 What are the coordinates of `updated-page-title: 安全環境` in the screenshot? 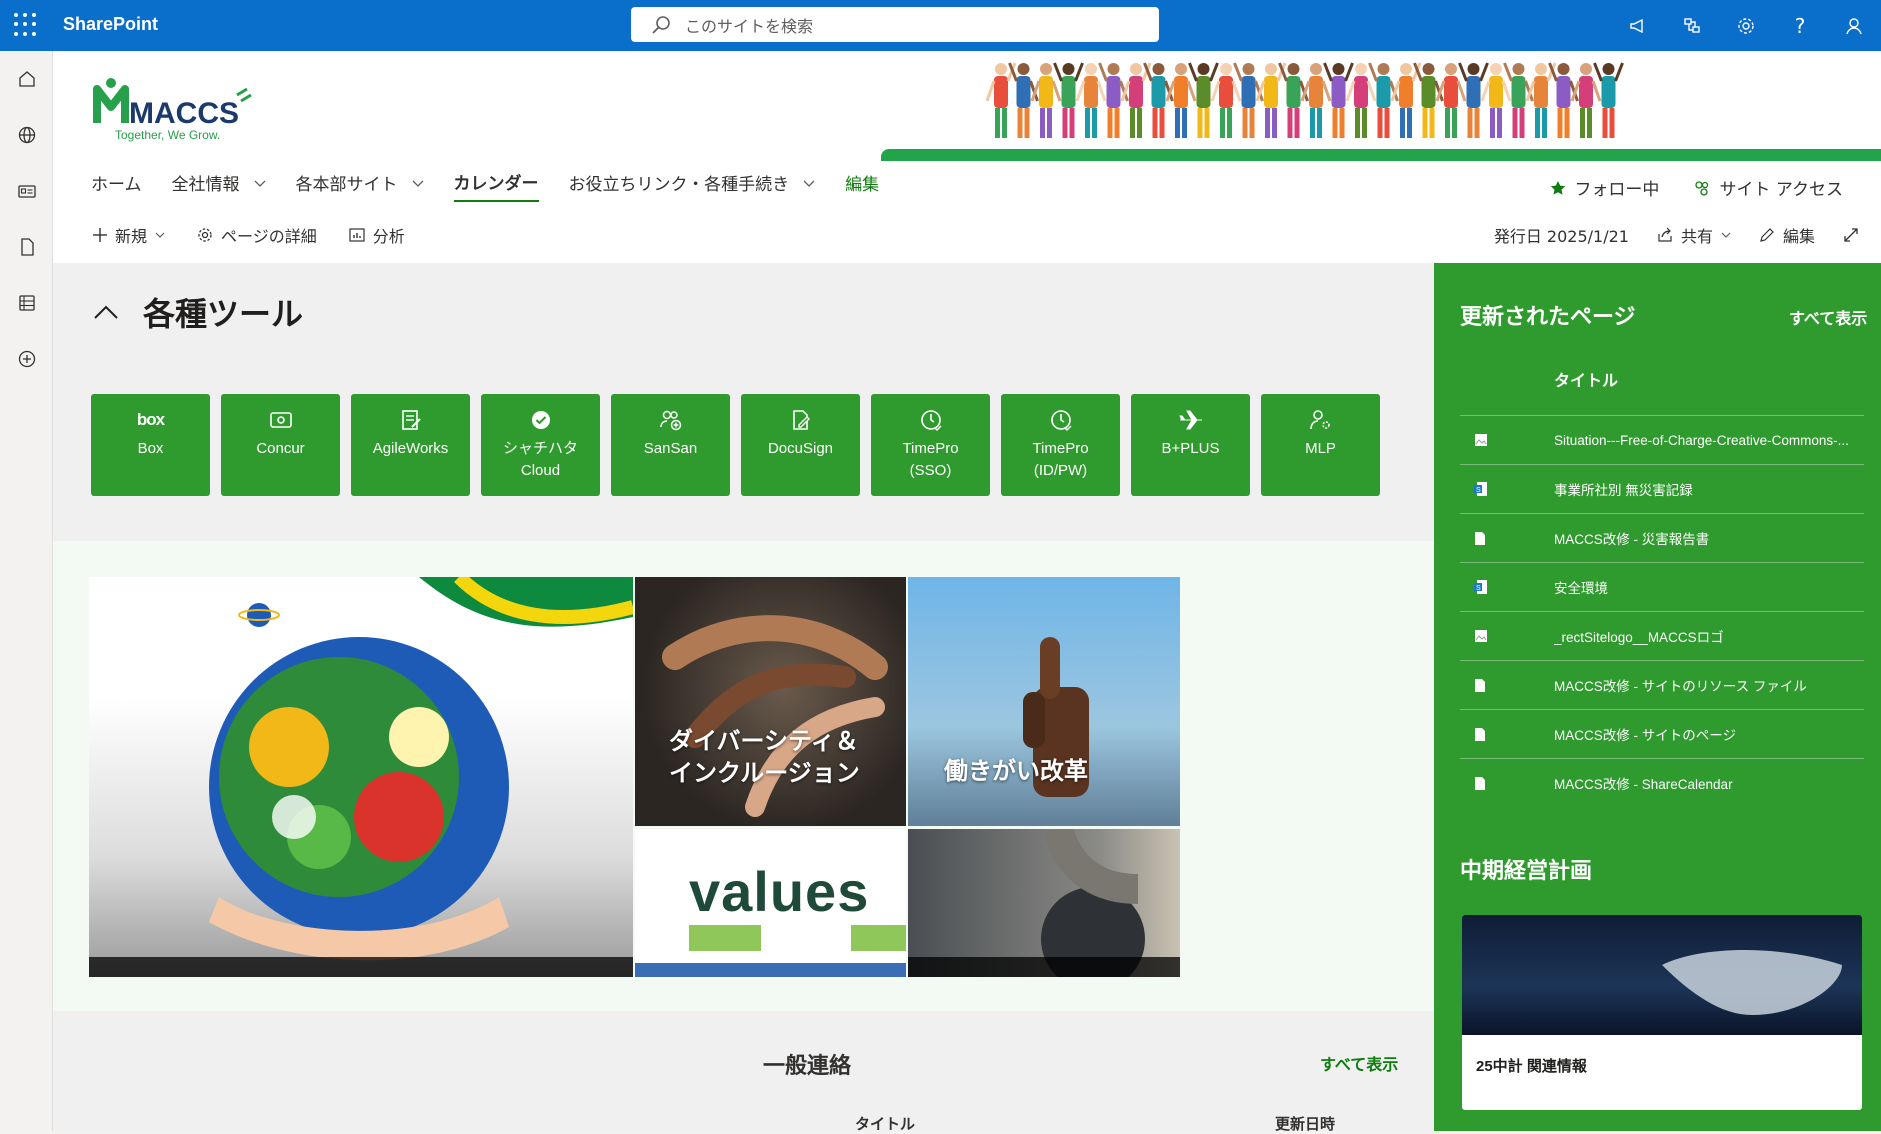 It's located at (1704, 587).